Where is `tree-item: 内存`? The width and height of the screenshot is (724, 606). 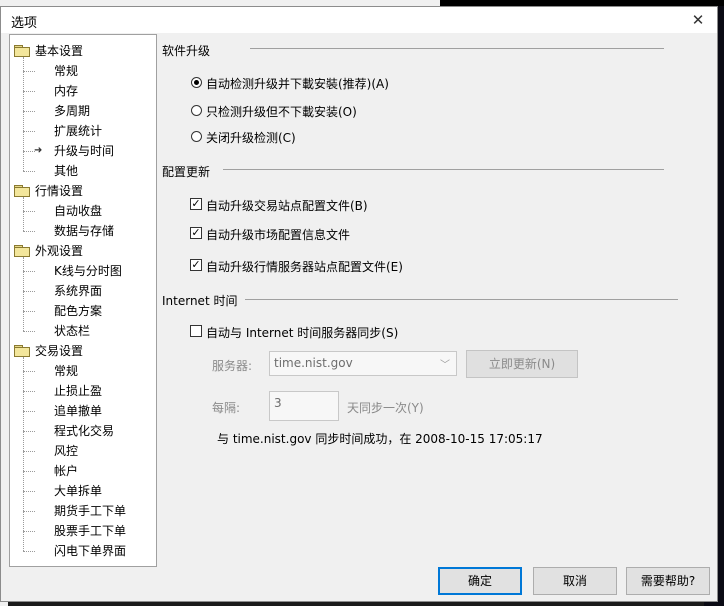
tree-item: 内存 is located at coordinates (80, 91).